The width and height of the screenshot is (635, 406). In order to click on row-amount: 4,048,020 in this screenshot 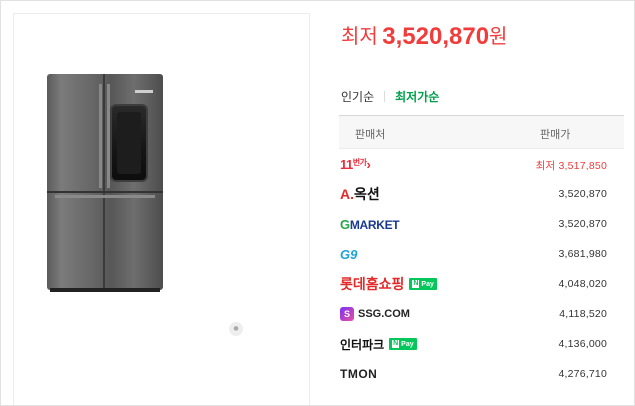, I will do `click(582, 284)`.